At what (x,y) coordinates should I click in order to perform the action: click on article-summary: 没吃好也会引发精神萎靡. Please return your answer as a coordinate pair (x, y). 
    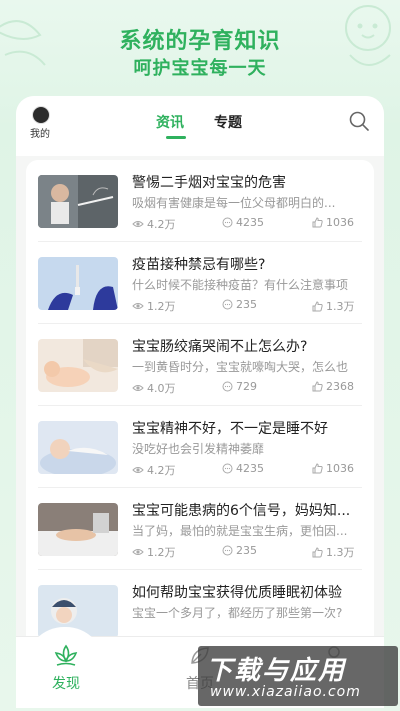
    Looking at the image, I should click on (198, 449).